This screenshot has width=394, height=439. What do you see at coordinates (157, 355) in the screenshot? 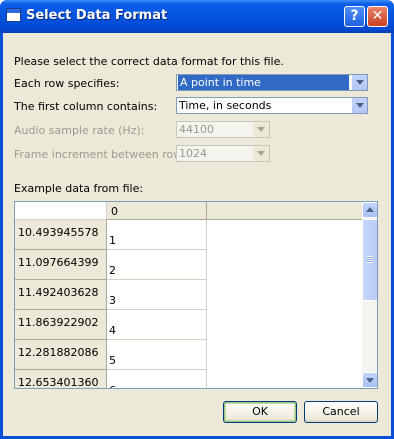
I see `table-cell: 5` at bounding box center [157, 355].